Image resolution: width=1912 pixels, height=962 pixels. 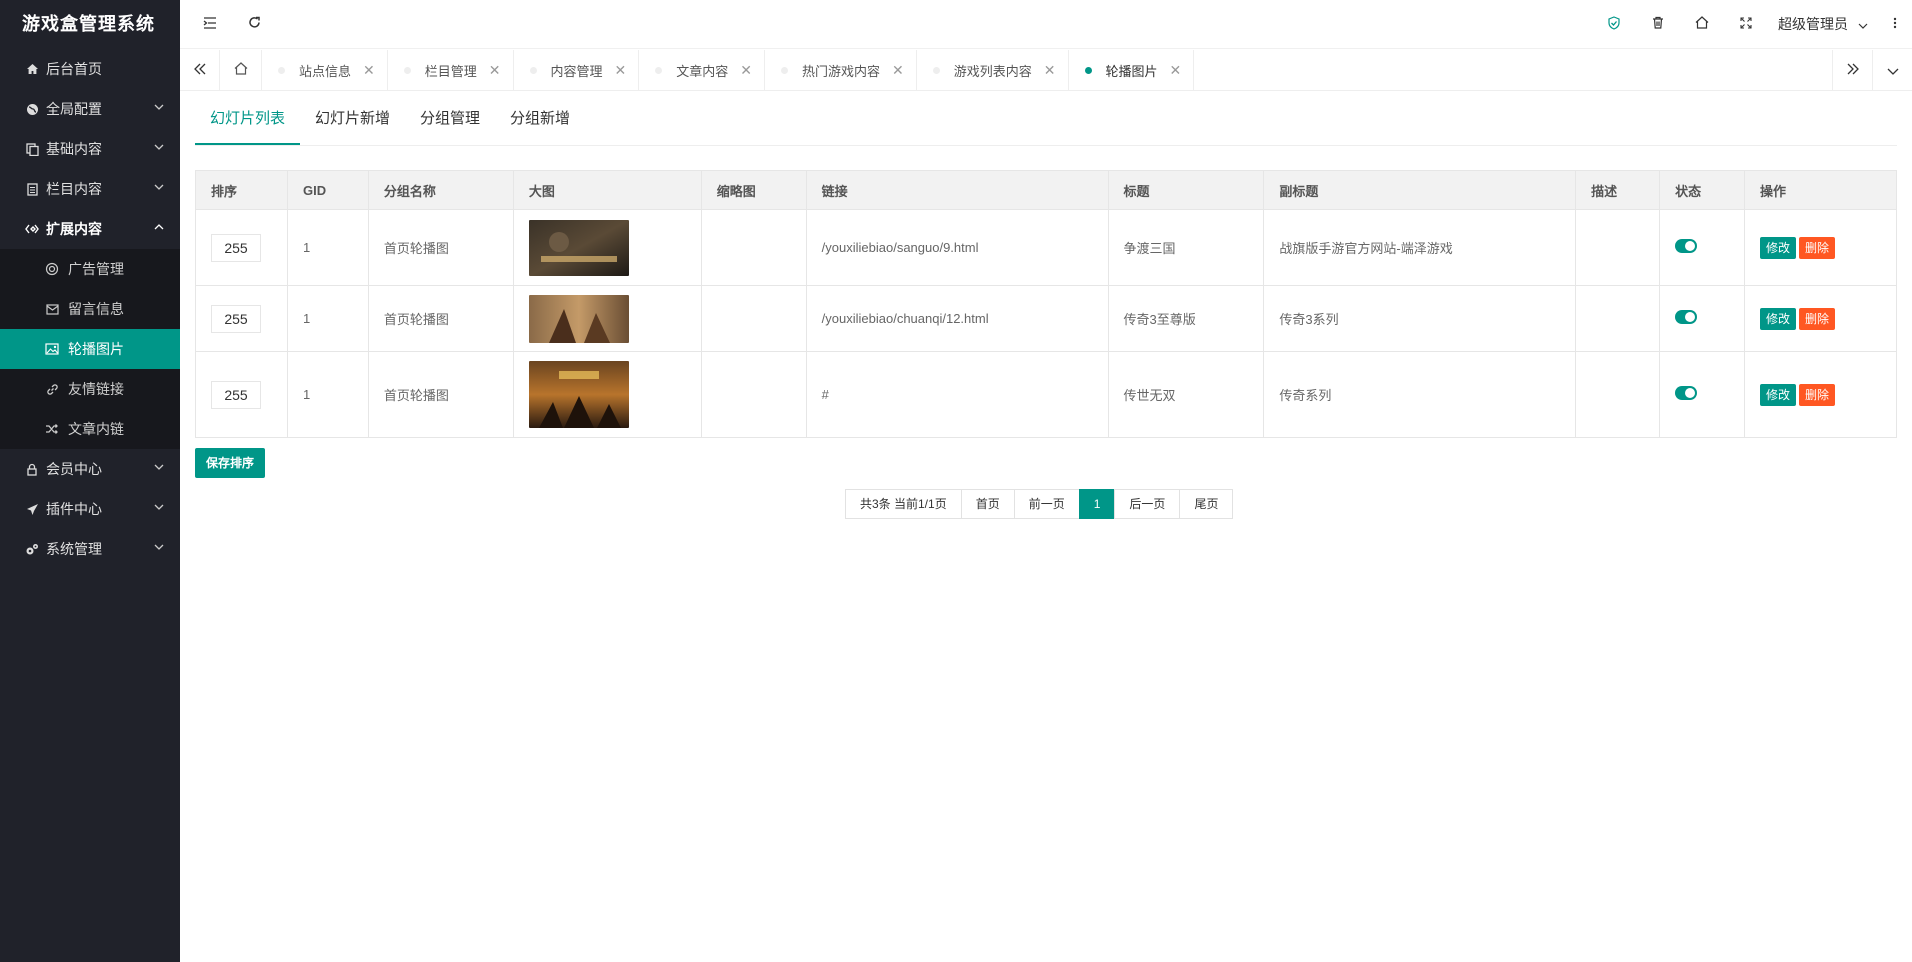 What do you see at coordinates (90, 109) in the screenshot?
I see `sidebar-item-global-config: 全局配置` at bounding box center [90, 109].